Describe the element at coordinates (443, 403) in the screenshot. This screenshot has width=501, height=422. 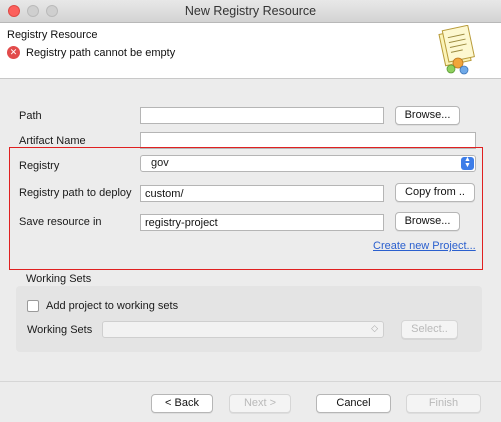
I see `finish-button: Finish` at that location.